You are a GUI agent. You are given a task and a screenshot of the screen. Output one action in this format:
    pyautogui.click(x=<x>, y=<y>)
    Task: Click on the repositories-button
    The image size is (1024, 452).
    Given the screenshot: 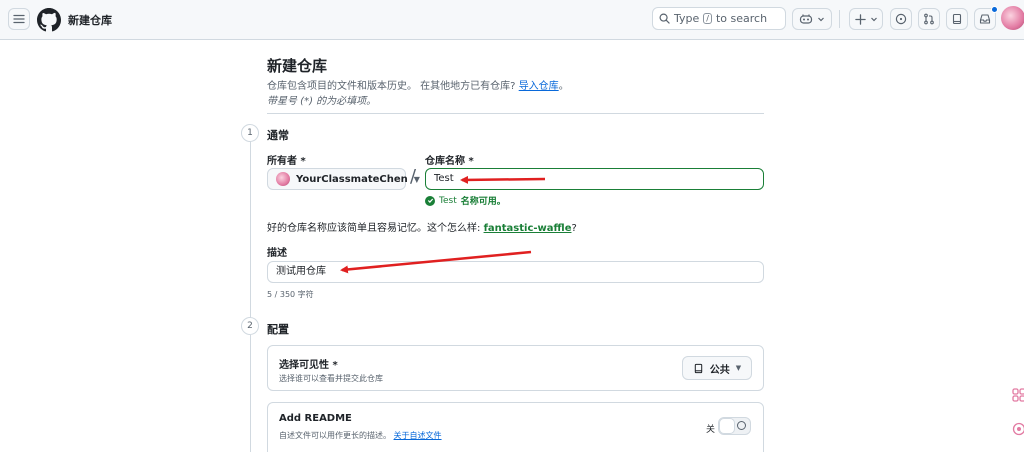 What is the action you would take?
    pyautogui.click(x=957, y=19)
    